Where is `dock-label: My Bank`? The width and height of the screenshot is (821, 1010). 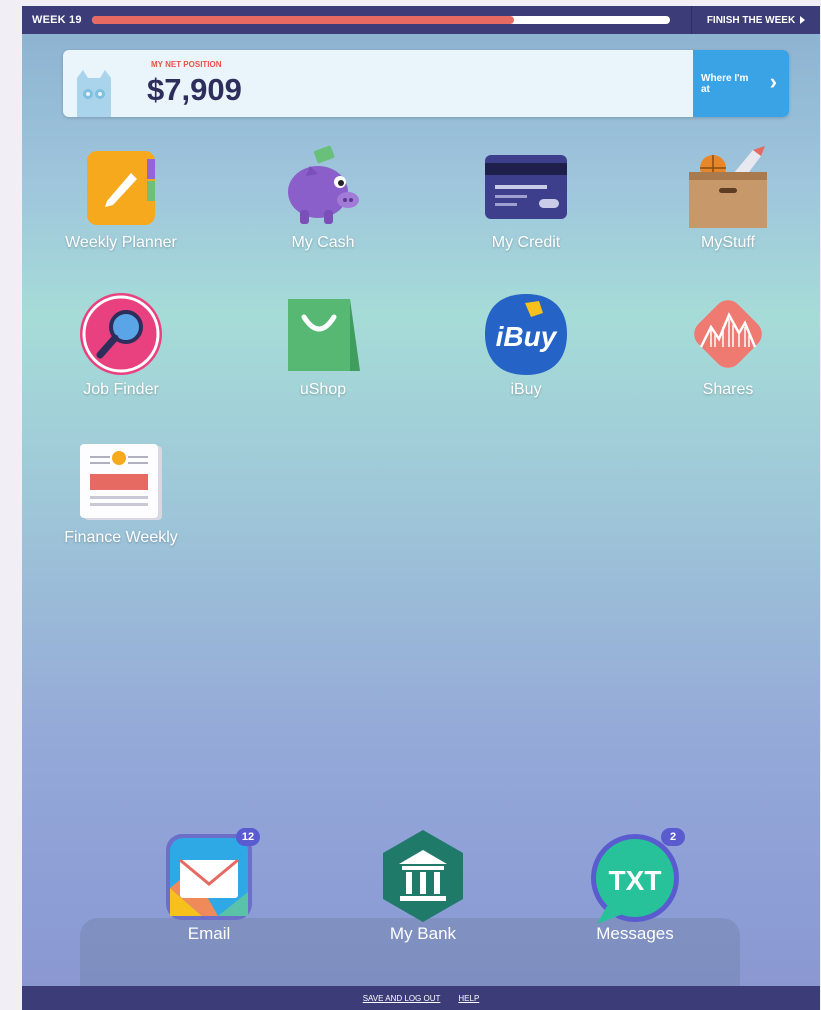 dock-label: My Bank is located at coordinates (423, 933).